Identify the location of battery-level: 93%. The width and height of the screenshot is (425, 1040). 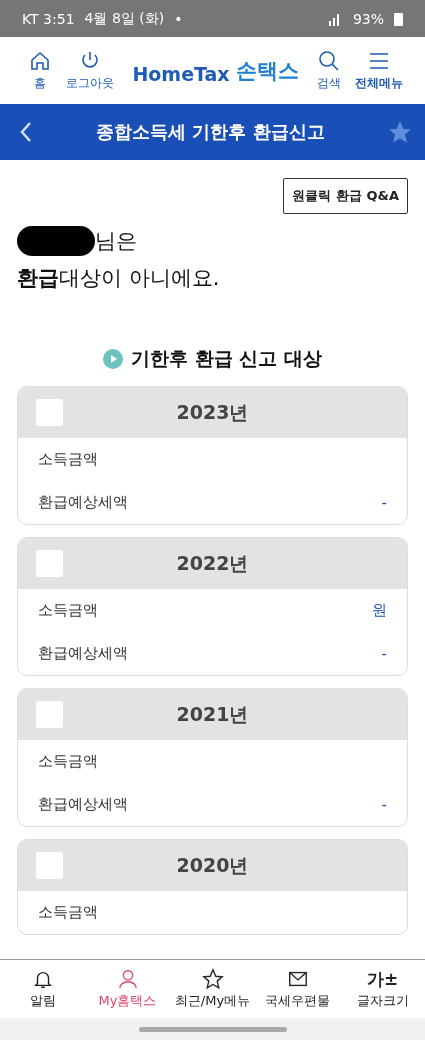
(368, 18).